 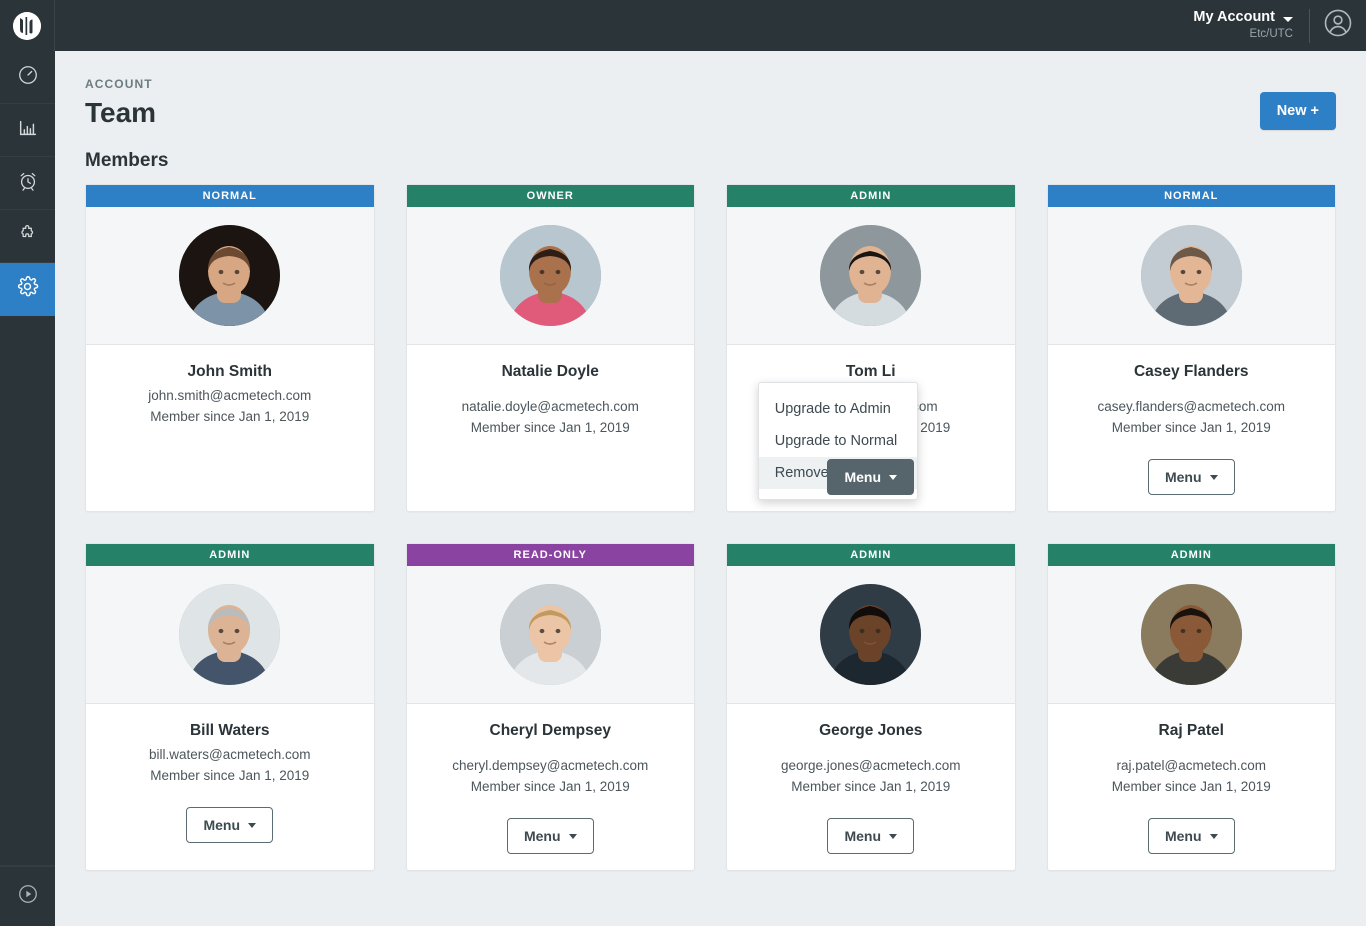 I want to click on page-header-left: ACCOUNT Team, so click(x=672, y=103).